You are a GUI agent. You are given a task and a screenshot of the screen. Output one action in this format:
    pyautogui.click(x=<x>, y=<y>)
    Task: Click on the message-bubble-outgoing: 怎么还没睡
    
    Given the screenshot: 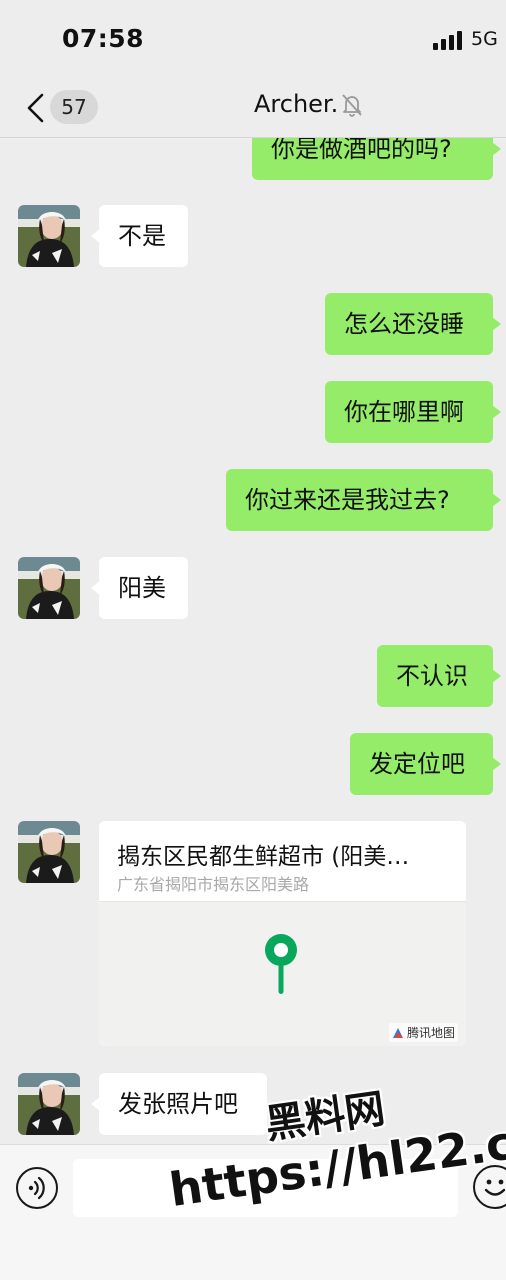 What is the action you would take?
    pyautogui.click(x=413, y=324)
    